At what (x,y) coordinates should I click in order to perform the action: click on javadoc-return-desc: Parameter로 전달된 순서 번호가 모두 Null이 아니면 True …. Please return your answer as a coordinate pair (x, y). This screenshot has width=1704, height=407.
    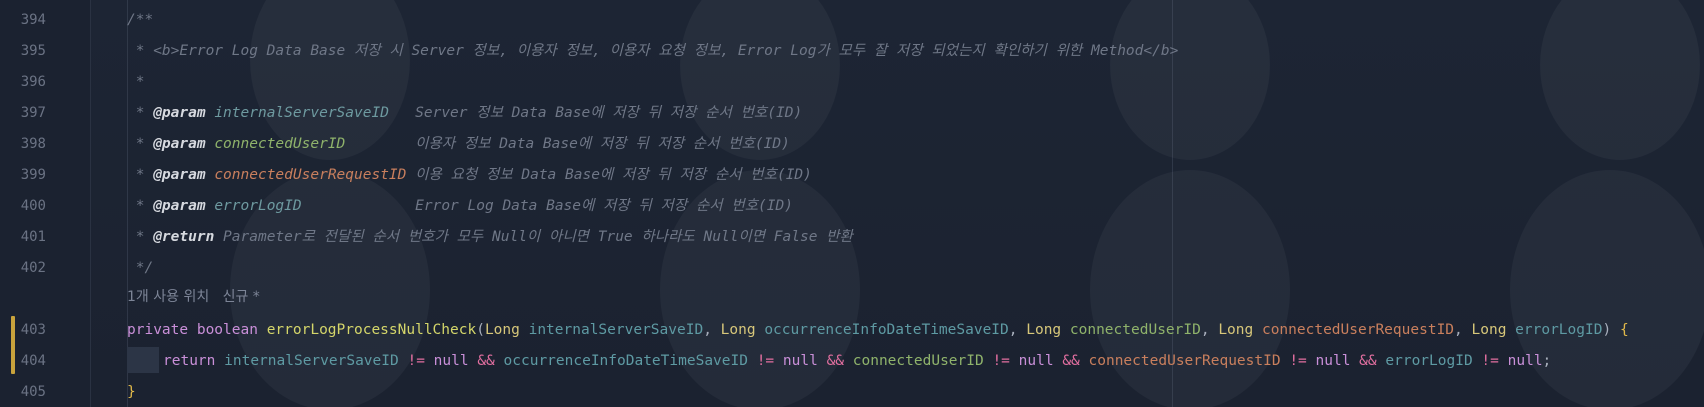
    Looking at the image, I should click on (538, 237).